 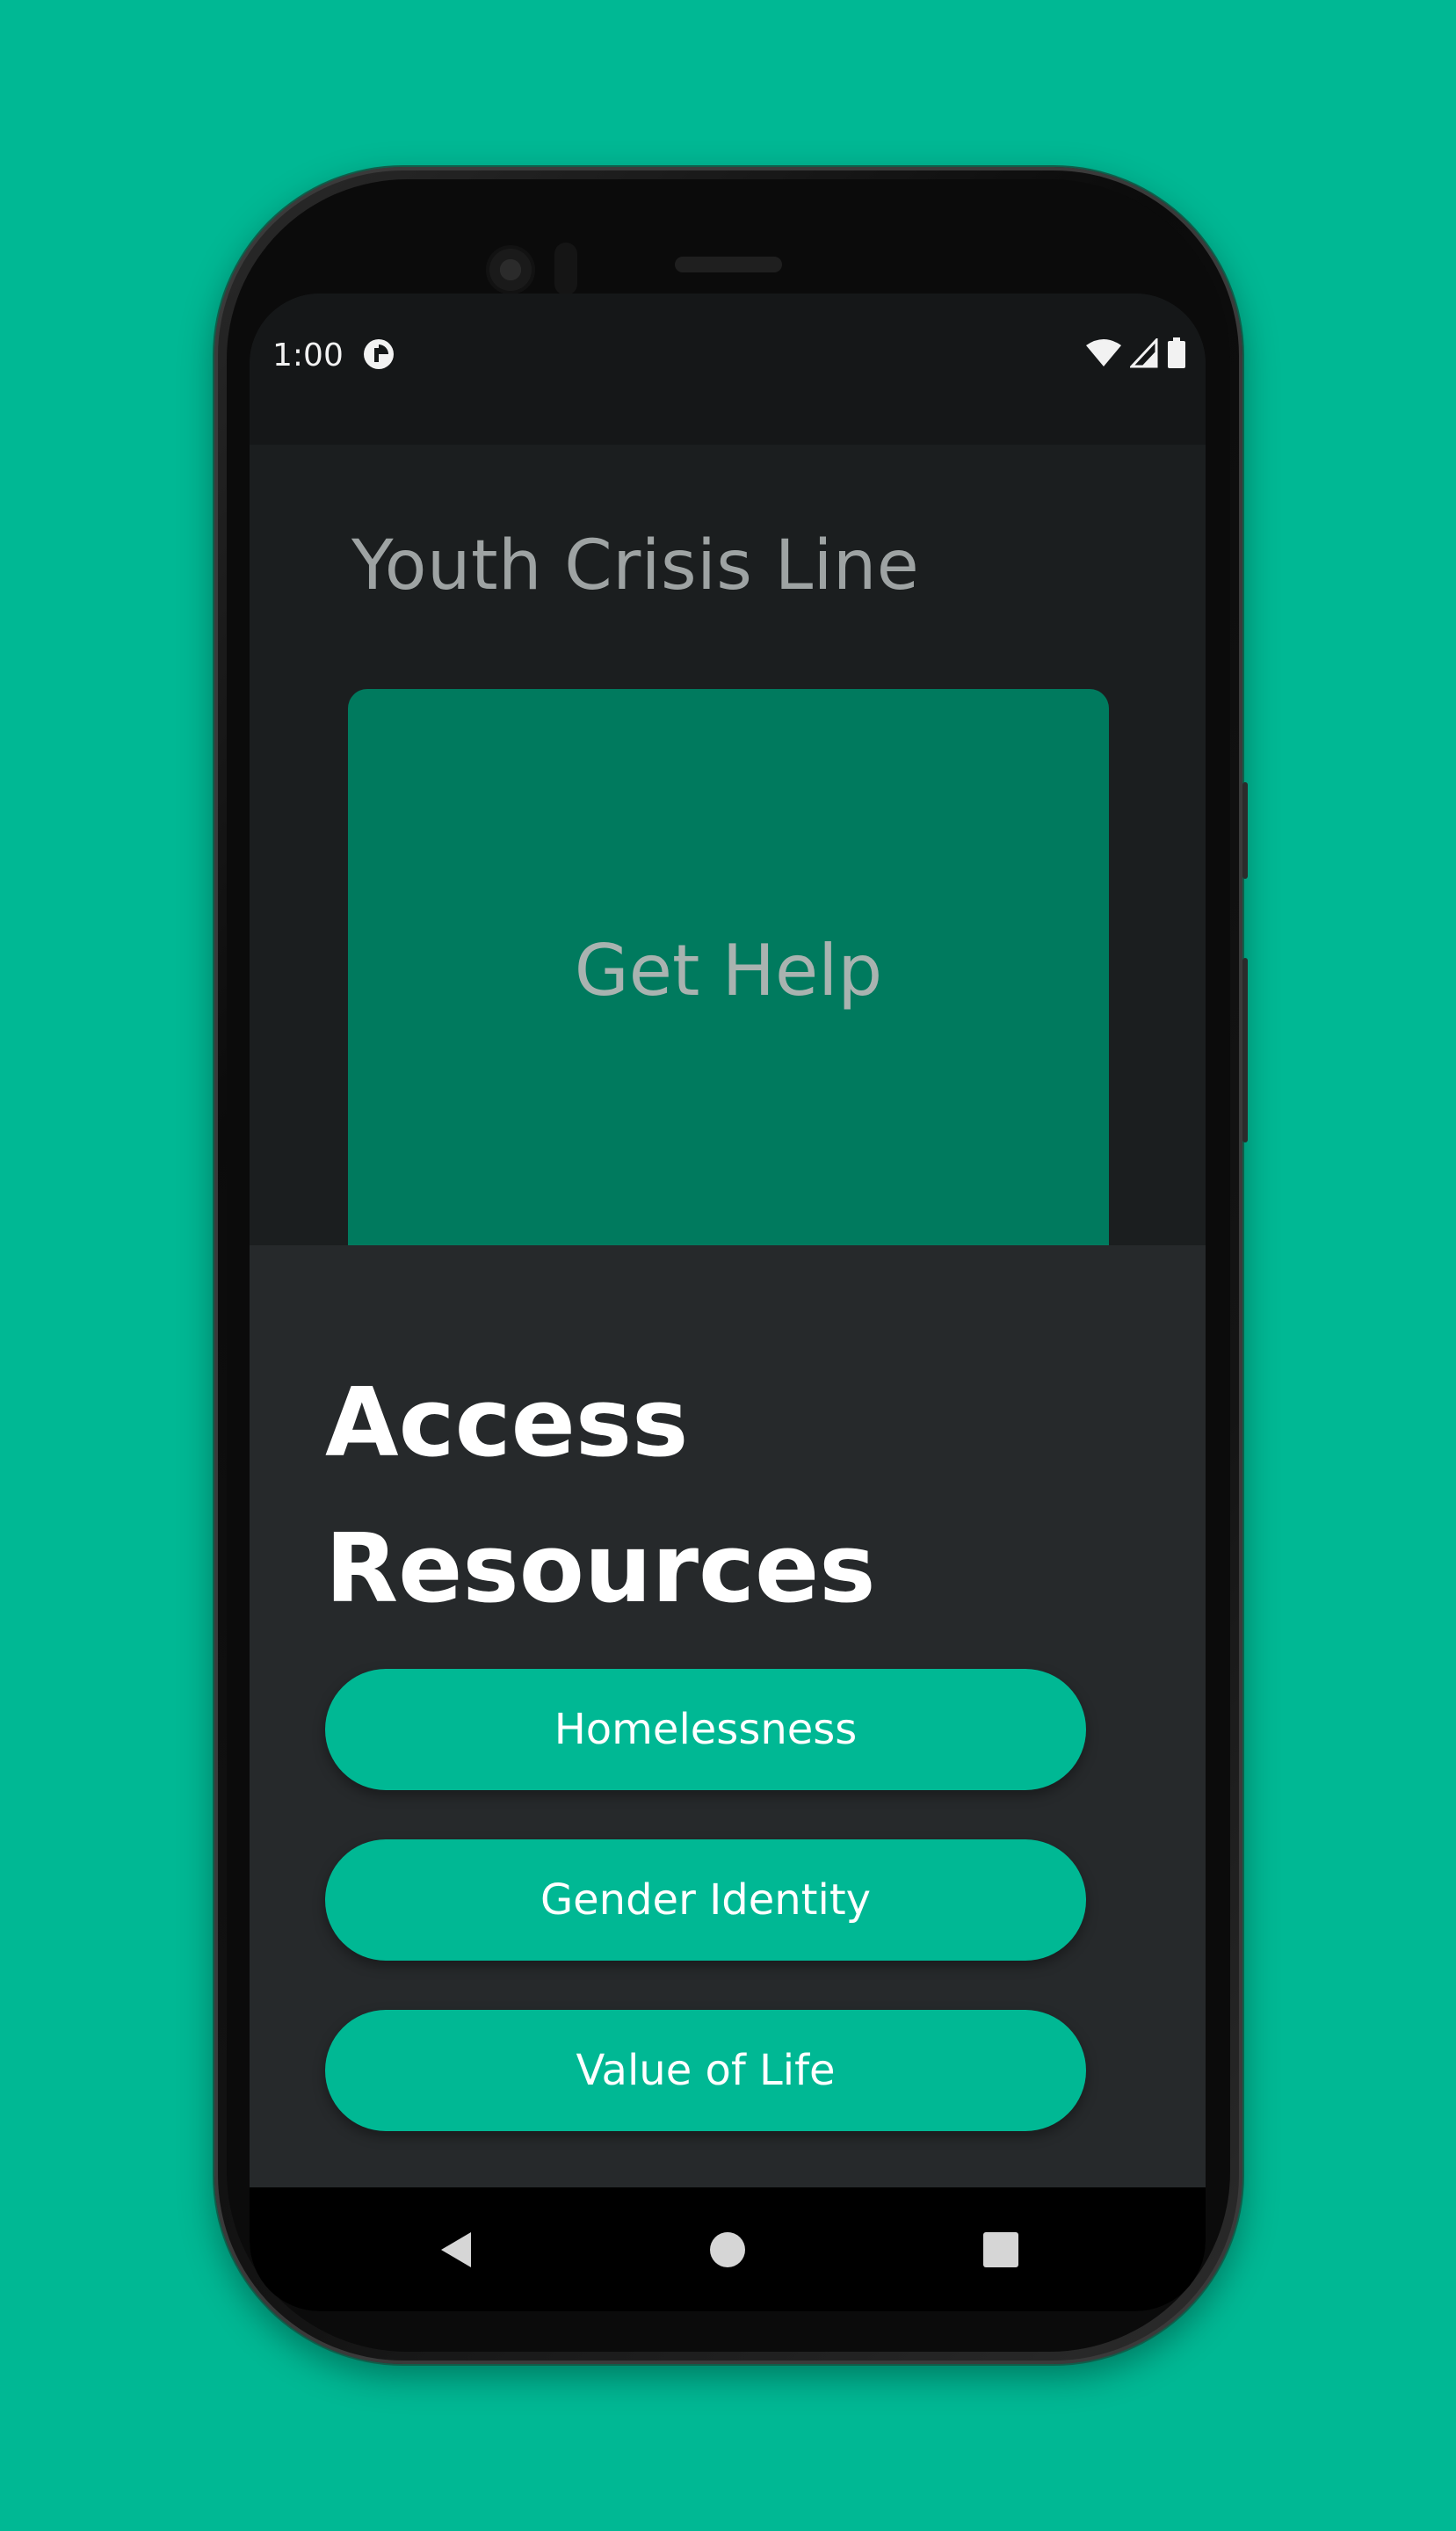 I want to click on homelessness-label: Homelessness, so click(x=706, y=1729).